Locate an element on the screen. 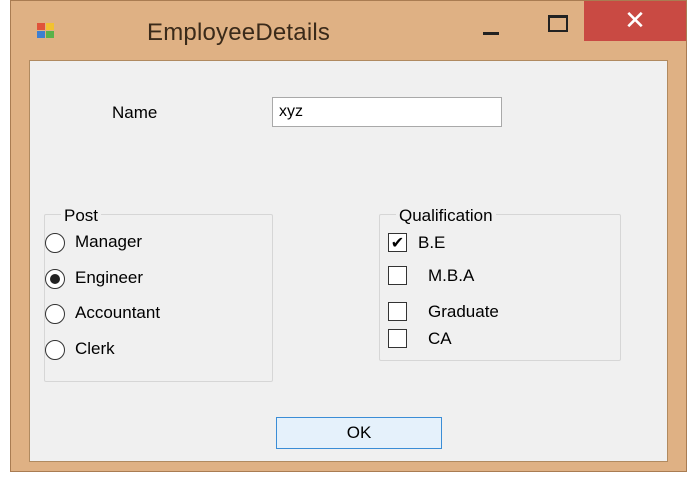 This screenshot has height=477, width=687. checkbox-be: ✔ B.E is located at coordinates (438, 244).